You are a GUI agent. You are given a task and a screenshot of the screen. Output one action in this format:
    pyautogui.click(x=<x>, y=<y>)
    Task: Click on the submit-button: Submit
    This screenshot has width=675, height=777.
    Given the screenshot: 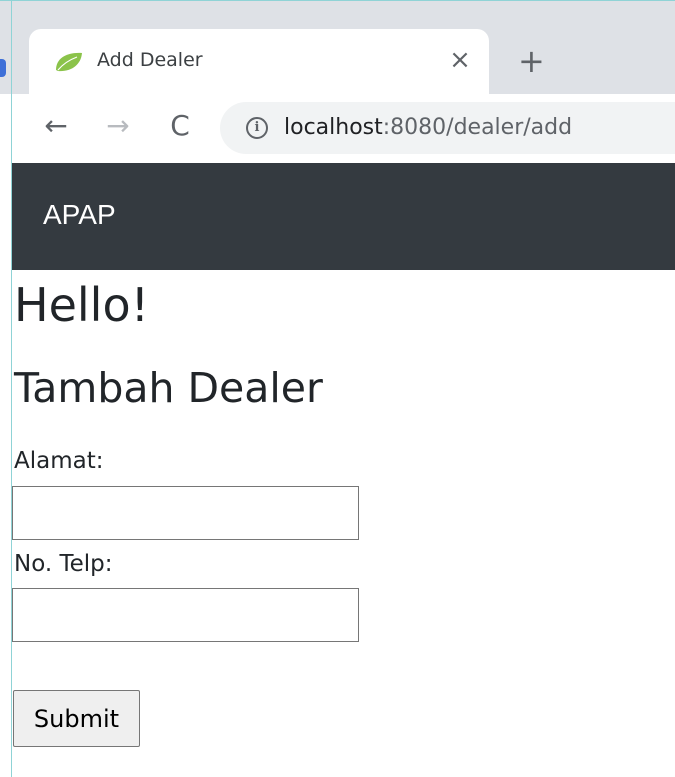 What is the action you would take?
    pyautogui.click(x=76, y=718)
    